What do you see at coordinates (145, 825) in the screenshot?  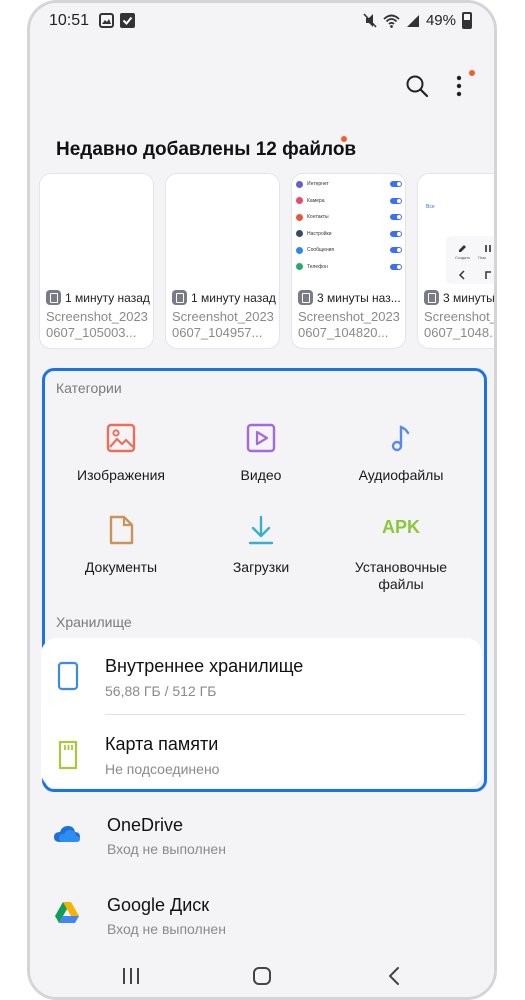 I see `cloud-item-title: OneDrive` at bounding box center [145, 825].